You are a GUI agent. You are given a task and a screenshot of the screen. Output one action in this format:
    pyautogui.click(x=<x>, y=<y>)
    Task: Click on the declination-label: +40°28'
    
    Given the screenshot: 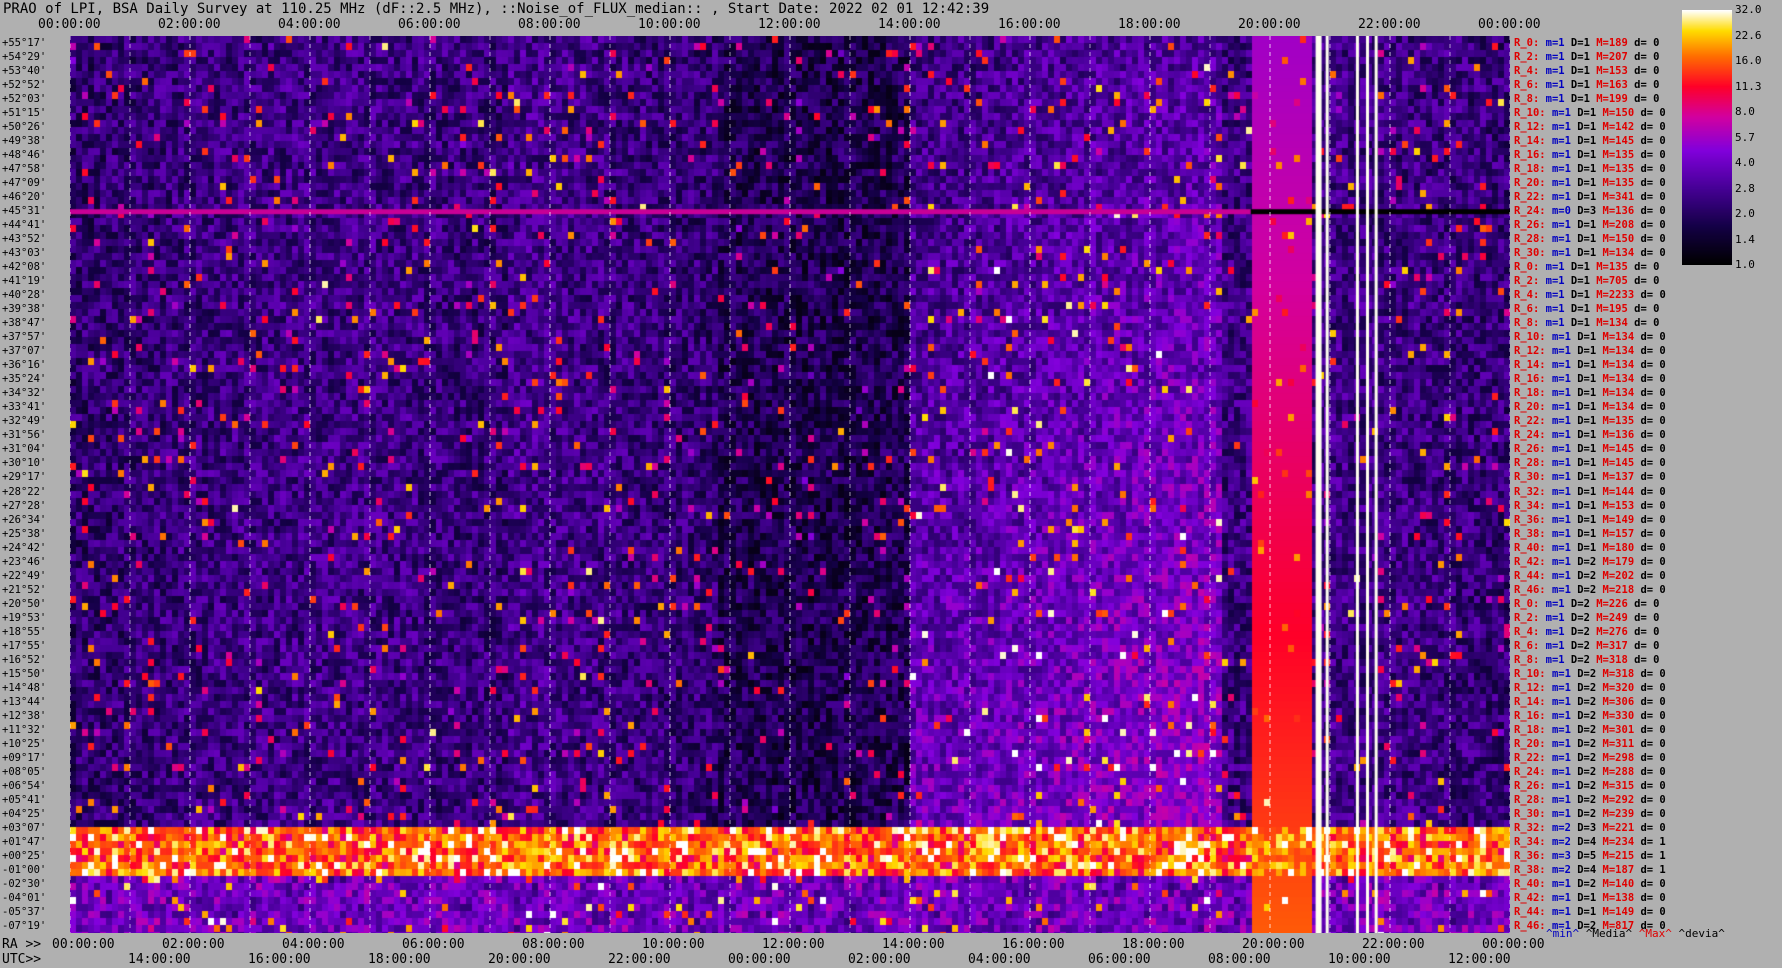 What is the action you would take?
    pyautogui.click(x=24, y=295)
    